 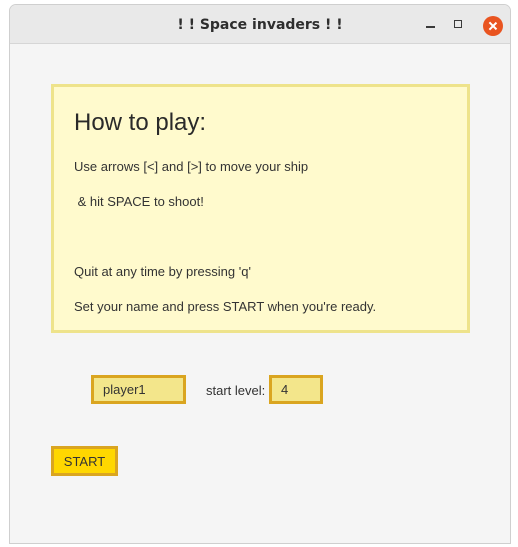 What do you see at coordinates (459, 25) in the screenshot?
I see `maximize-icon` at bounding box center [459, 25].